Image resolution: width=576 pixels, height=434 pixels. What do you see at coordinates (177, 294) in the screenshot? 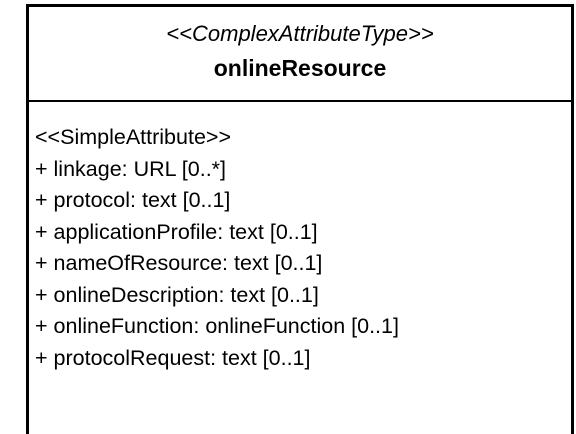
I see `attribute-online-description: + onlineDescription: text [0..1]` at bounding box center [177, 294].